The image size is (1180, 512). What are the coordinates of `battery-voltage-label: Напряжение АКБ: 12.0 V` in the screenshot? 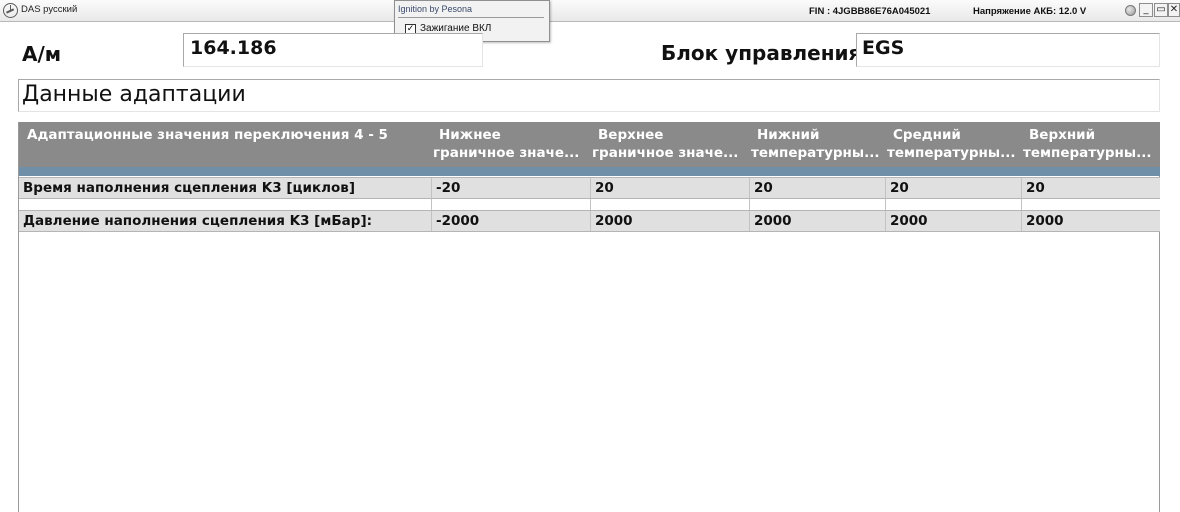 It's located at (1030, 11).